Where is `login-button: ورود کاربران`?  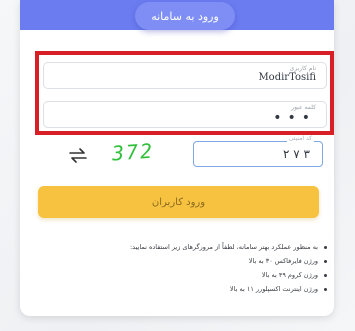
login-button: ورود کاربران is located at coordinates (178, 202).